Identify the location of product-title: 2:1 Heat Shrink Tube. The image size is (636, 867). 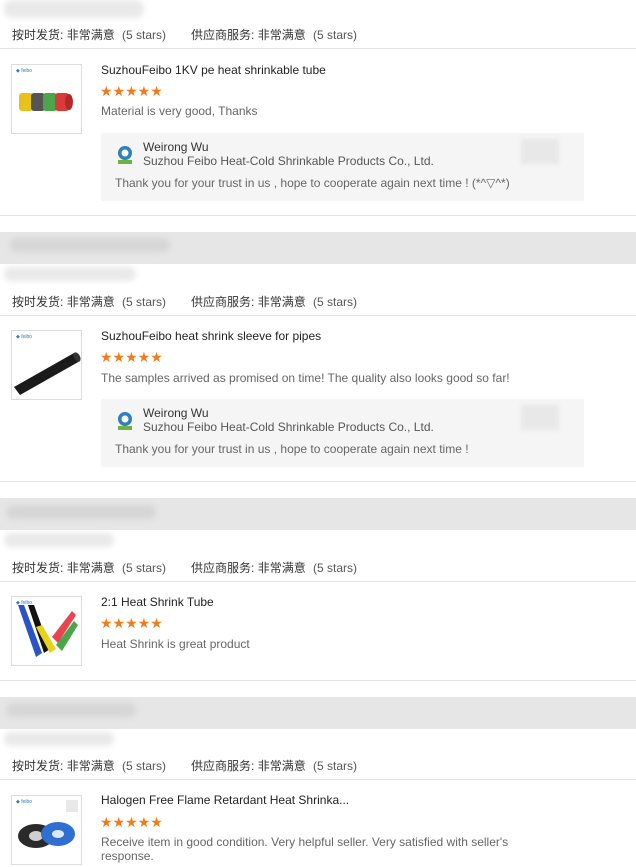
(157, 602).